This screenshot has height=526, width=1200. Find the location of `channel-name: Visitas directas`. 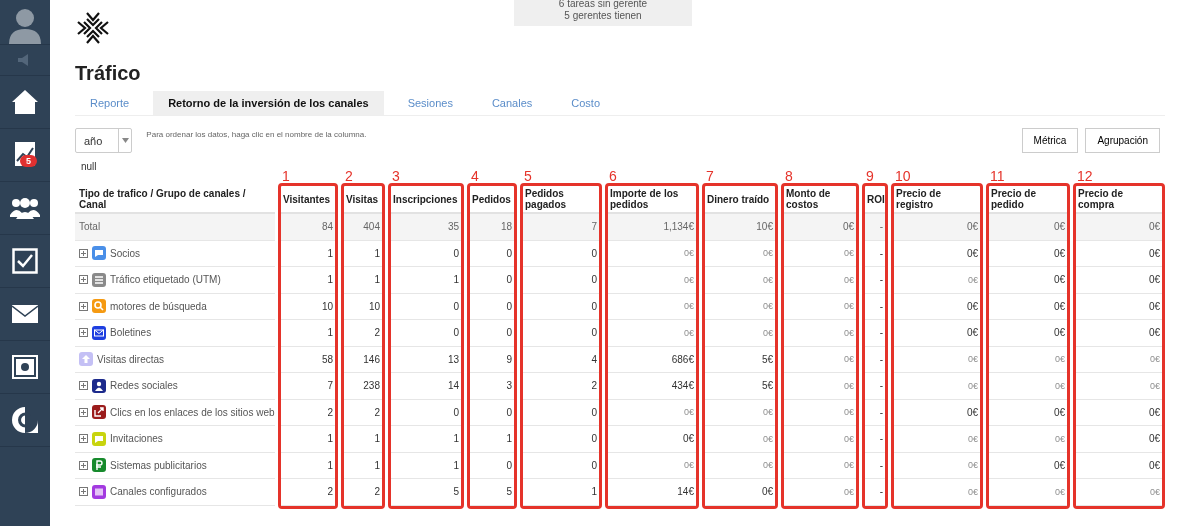

channel-name: Visitas directas is located at coordinates (131, 359).